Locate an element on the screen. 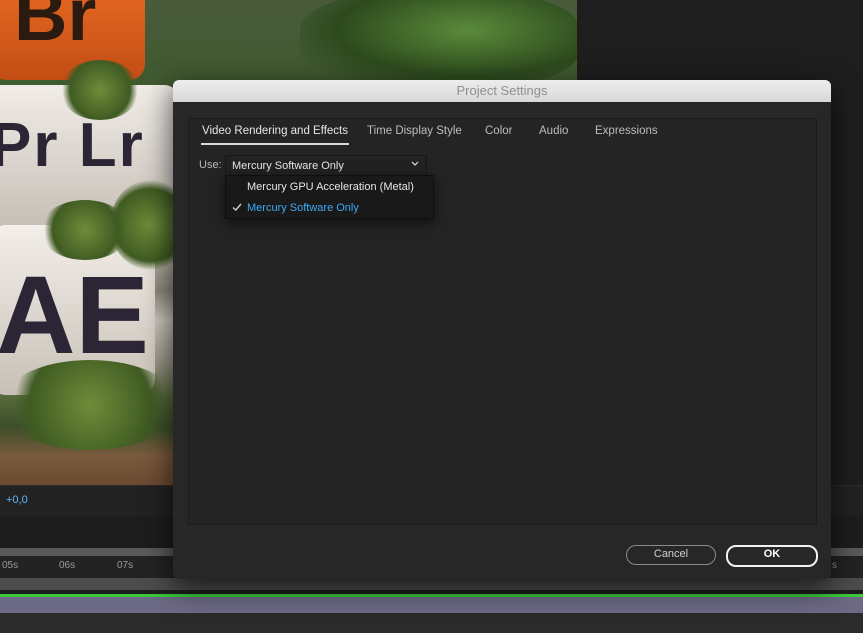  tab-video-rendering-and-effects: Video Rendering and Effects is located at coordinates (275, 135).